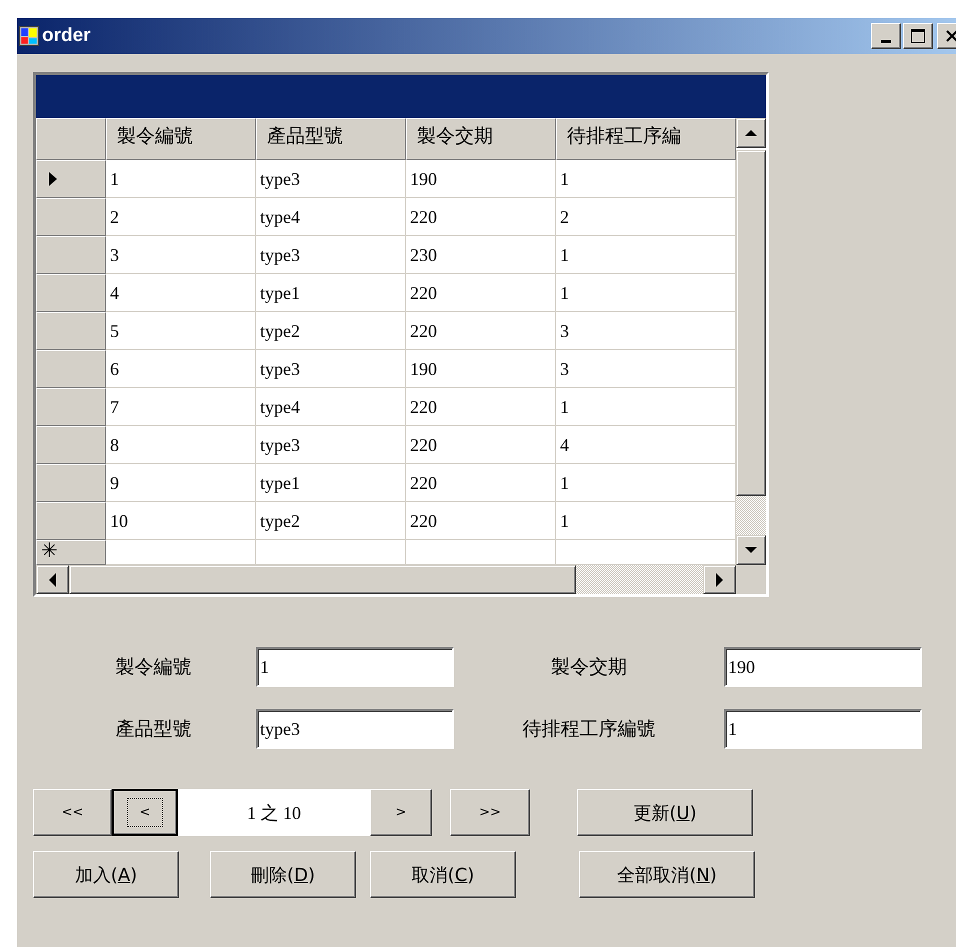 The image size is (956, 947). Describe the element at coordinates (181, 407) in the screenshot. I see `table-cell: 7` at that location.